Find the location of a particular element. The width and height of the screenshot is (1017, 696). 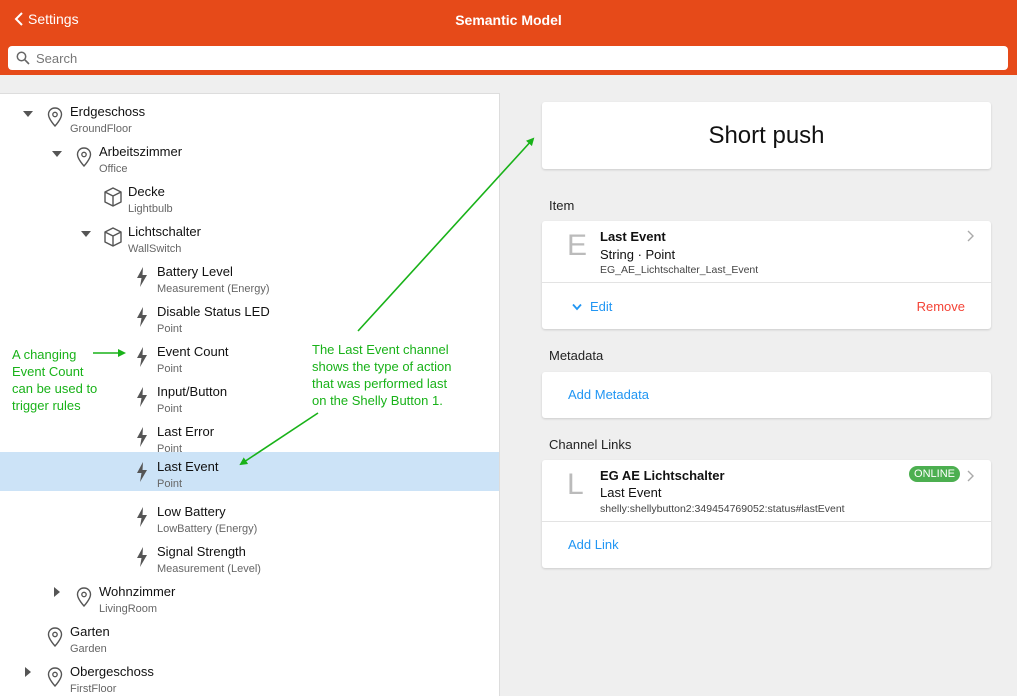

tree-node-decke: Decke Lightbulb is located at coordinates (249, 199).